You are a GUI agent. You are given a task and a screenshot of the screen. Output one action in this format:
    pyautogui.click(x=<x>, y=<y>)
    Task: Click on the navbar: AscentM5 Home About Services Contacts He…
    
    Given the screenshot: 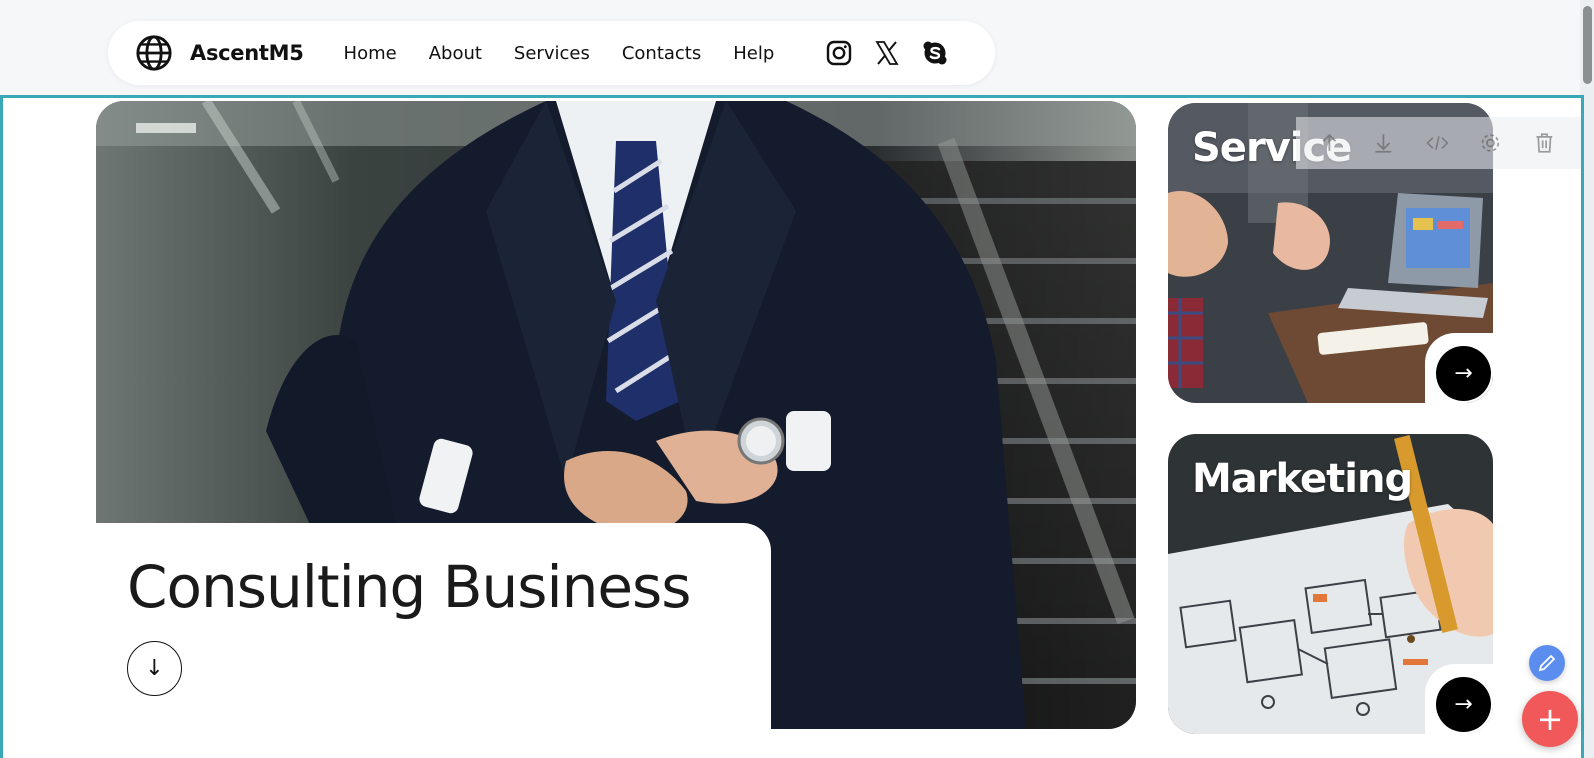 What is the action you would take?
    pyautogui.click(x=551, y=53)
    